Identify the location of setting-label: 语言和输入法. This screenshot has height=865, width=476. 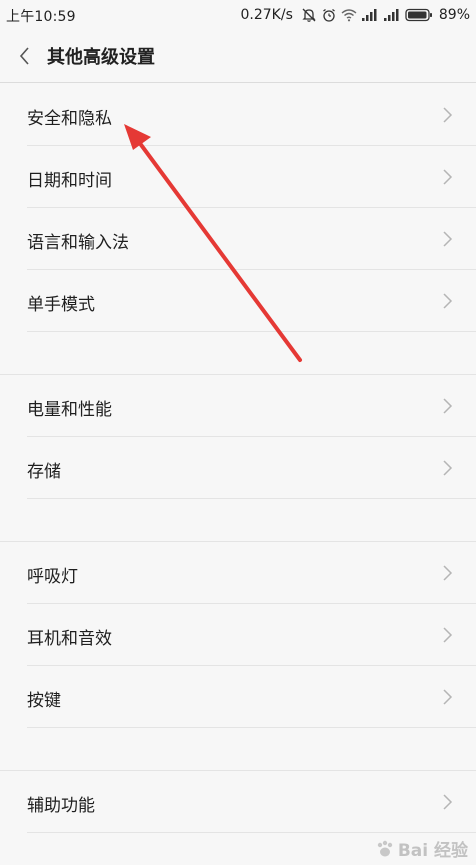
(78, 243).